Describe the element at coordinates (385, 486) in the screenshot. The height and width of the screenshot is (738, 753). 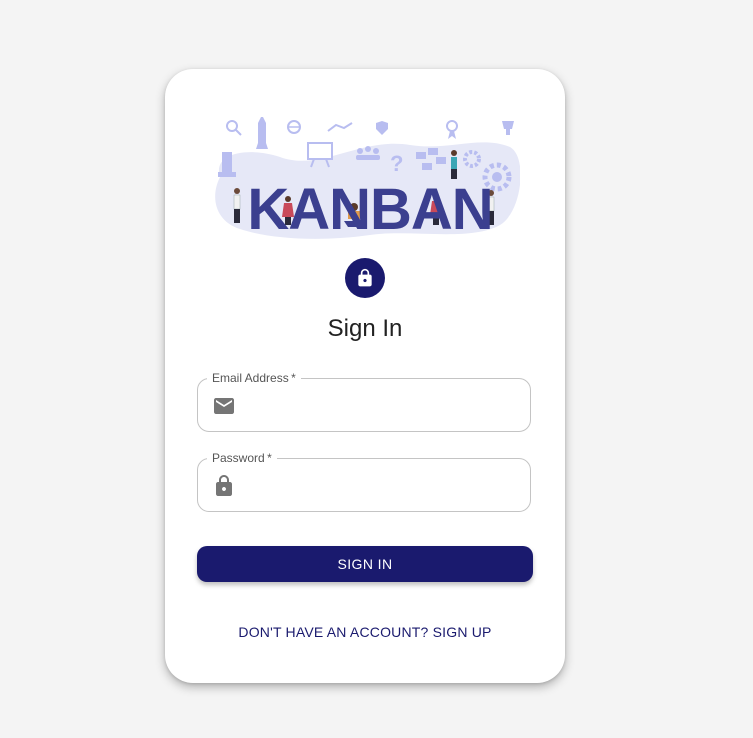
I see `password-input` at that location.